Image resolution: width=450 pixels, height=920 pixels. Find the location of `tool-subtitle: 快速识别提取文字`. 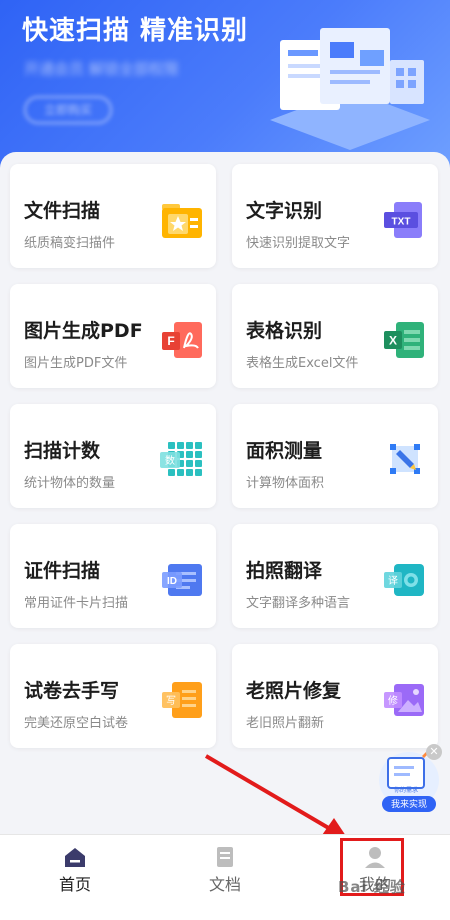

tool-subtitle: 快速识别提取文字 is located at coordinates (298, 243).